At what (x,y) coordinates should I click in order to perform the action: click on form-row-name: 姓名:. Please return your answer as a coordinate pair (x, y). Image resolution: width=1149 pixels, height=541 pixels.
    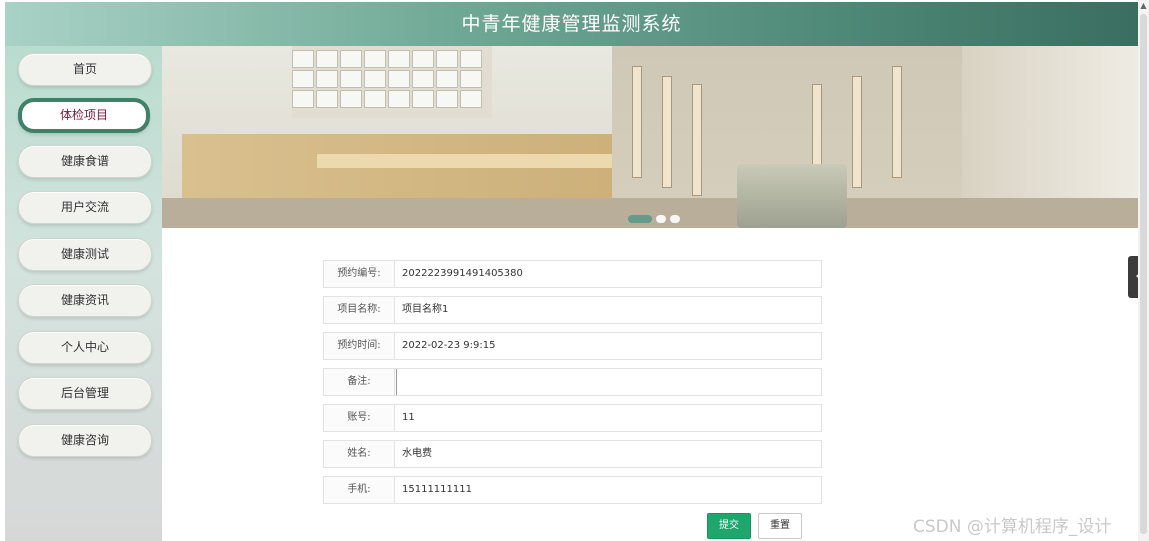
    Looking at the image, I should click on (575, 454).